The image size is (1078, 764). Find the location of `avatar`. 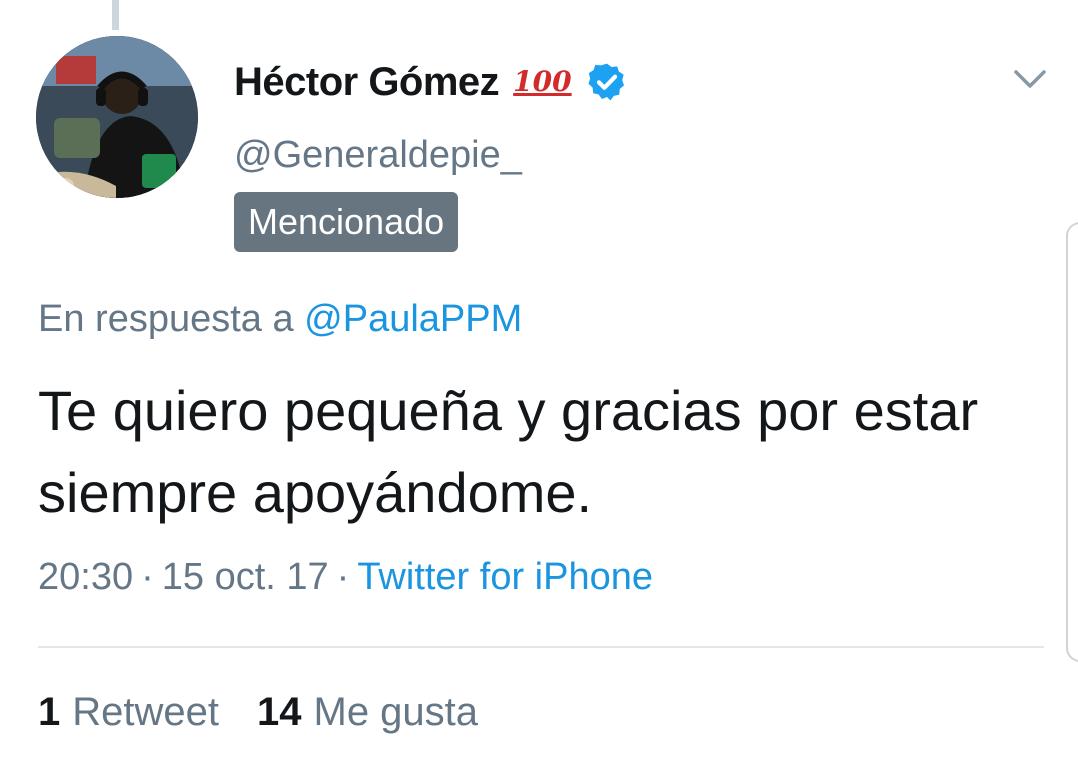

avatar is located at coordinates (117, 117).